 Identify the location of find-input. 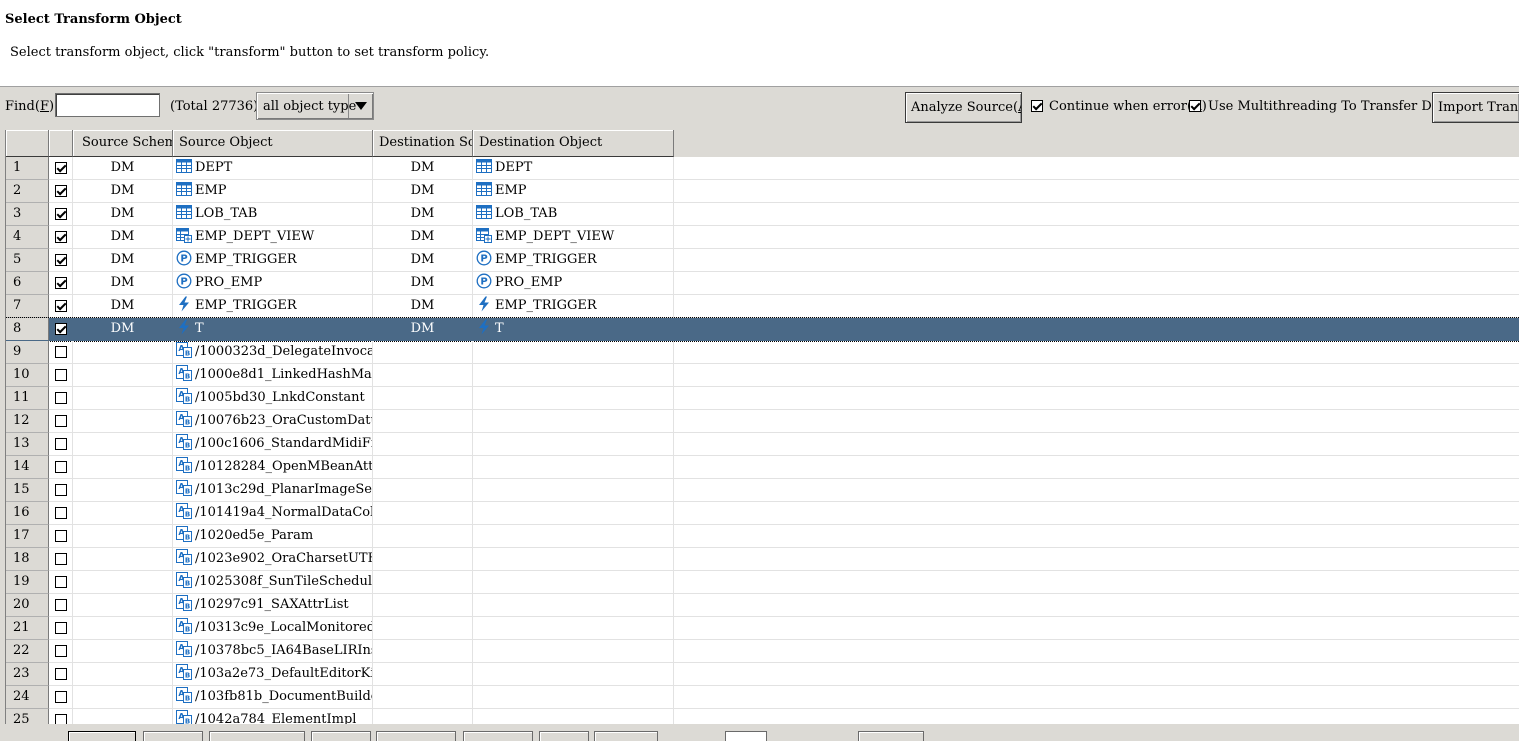
(107, 105).